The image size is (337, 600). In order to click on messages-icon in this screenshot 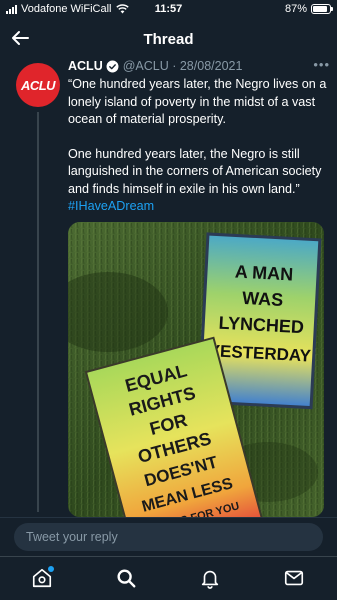, I will do `click(294, 578)`.